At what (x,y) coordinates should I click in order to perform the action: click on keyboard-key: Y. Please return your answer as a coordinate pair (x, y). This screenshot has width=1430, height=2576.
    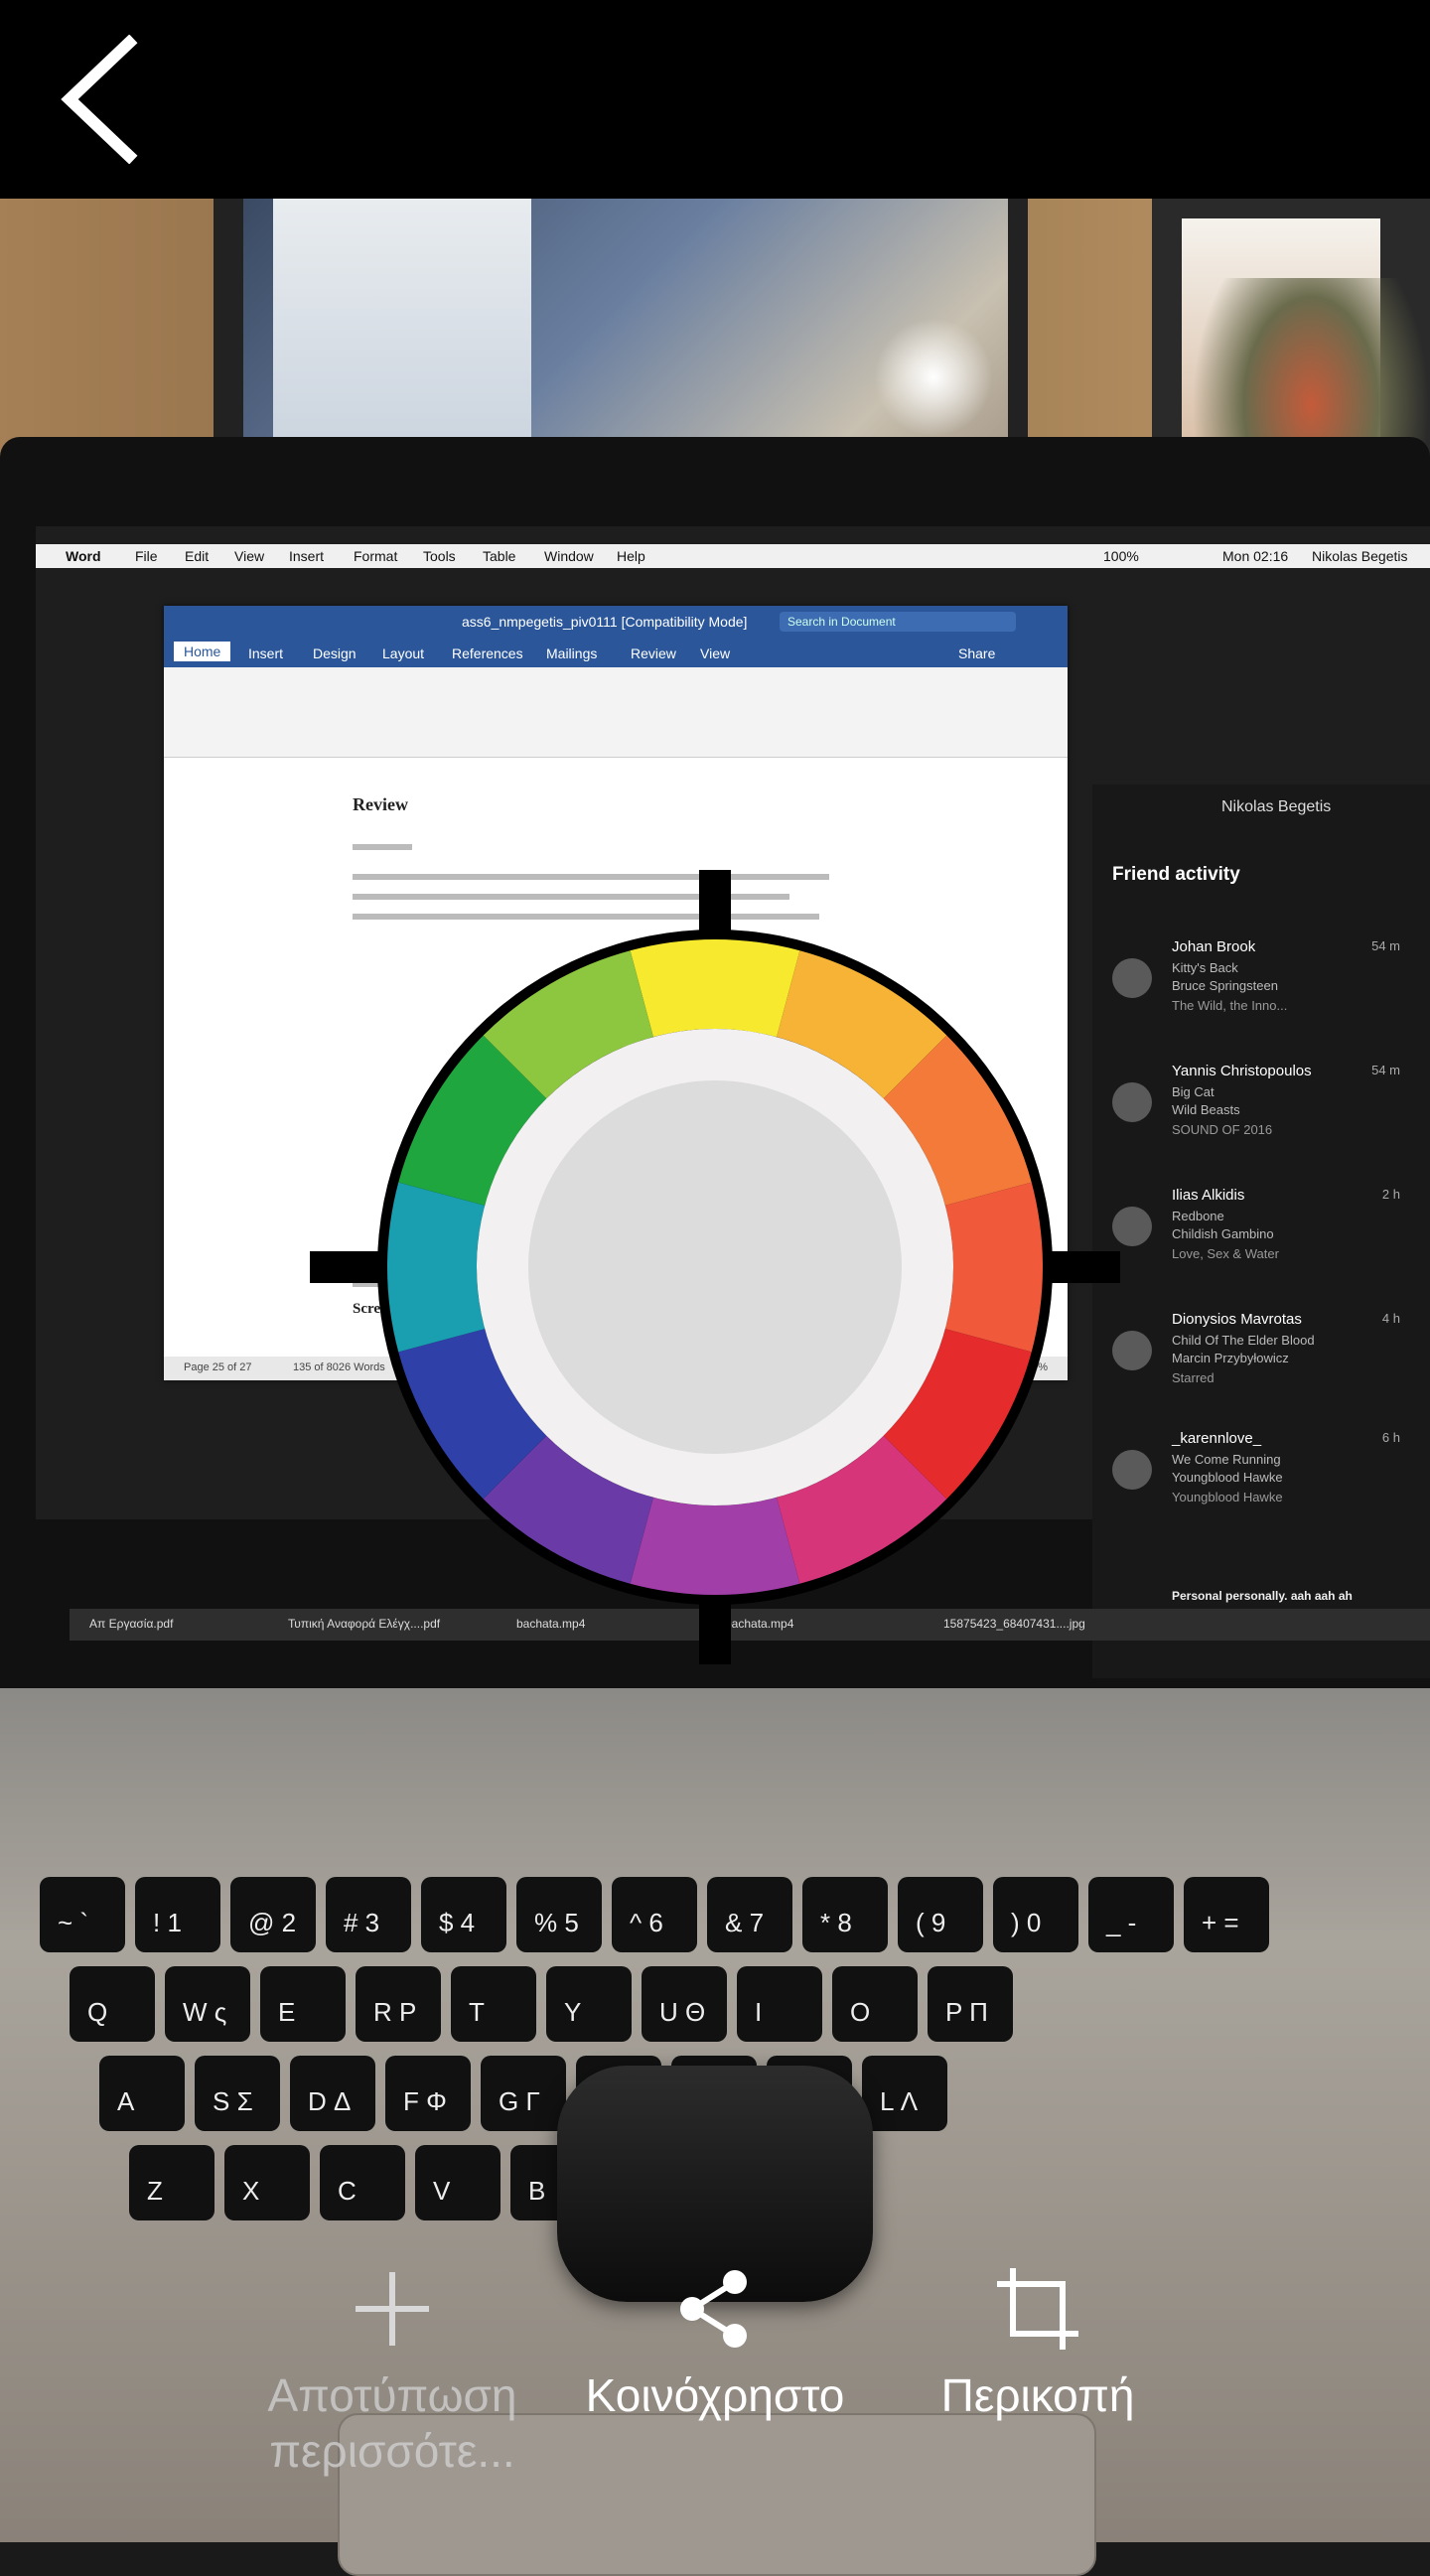
    Looking at the image, I should click on (589, 2004).